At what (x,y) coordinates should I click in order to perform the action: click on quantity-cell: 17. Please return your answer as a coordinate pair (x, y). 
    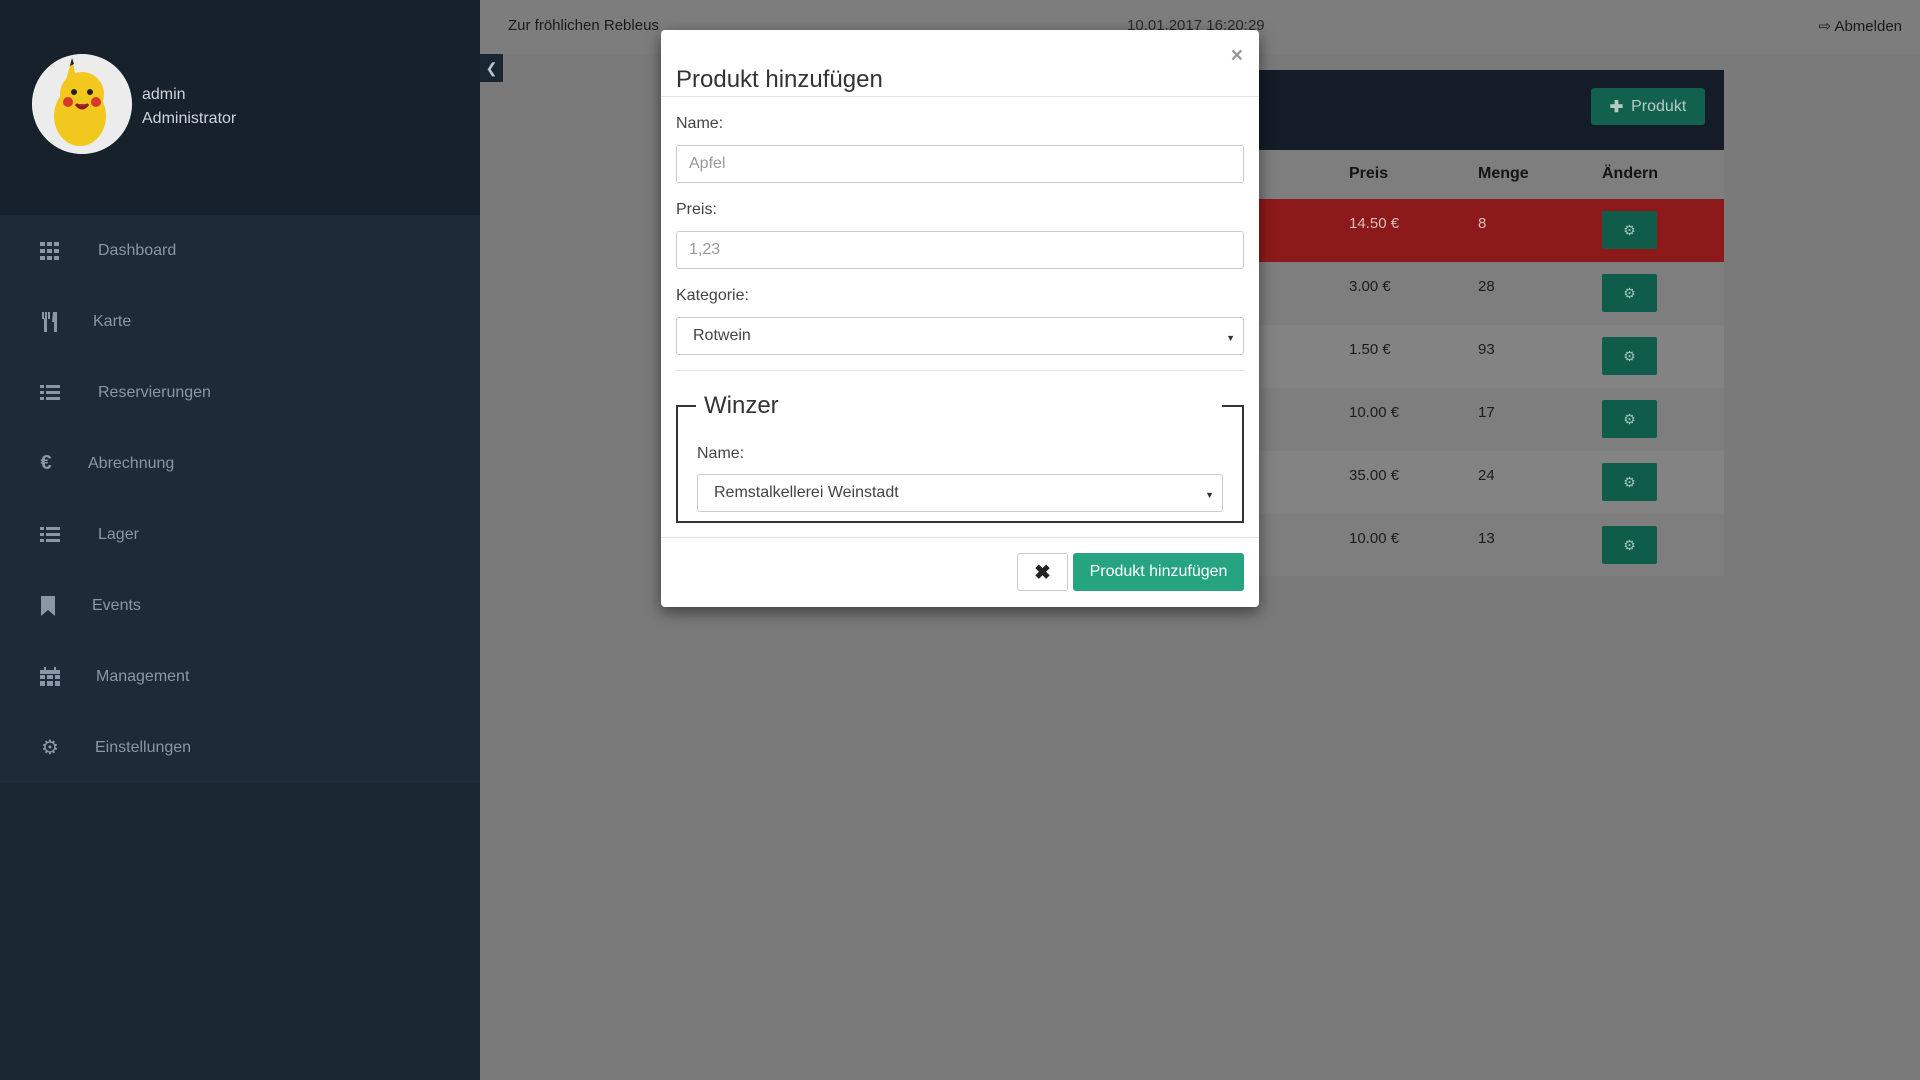
    Looking at the image, I should click on (1486, 412).